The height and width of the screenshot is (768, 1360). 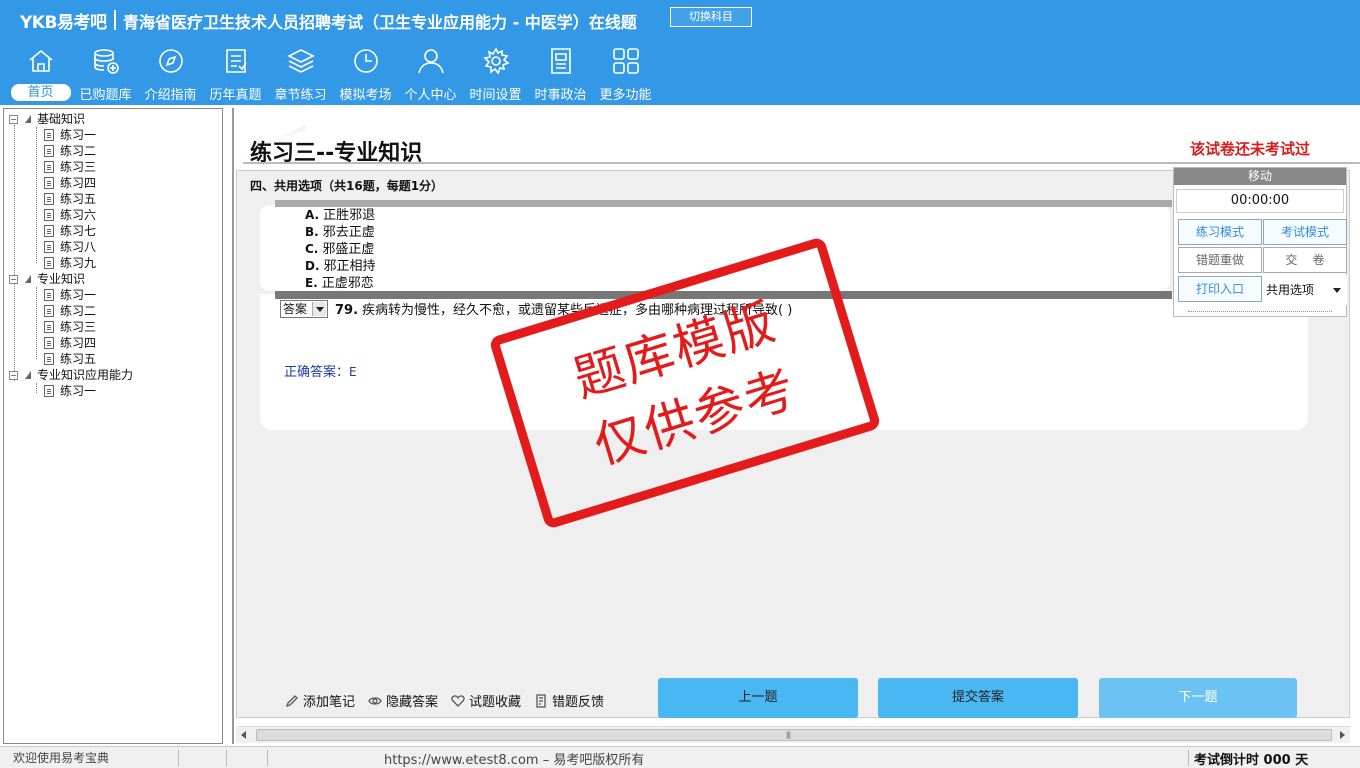 I want to click on clock-icon, so click(x=365, y=61).